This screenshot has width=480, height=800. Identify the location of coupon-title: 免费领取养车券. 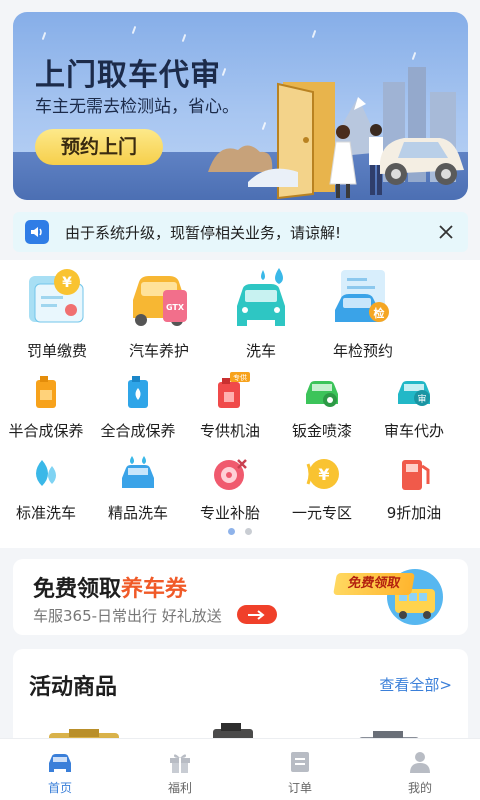
(110, 587).